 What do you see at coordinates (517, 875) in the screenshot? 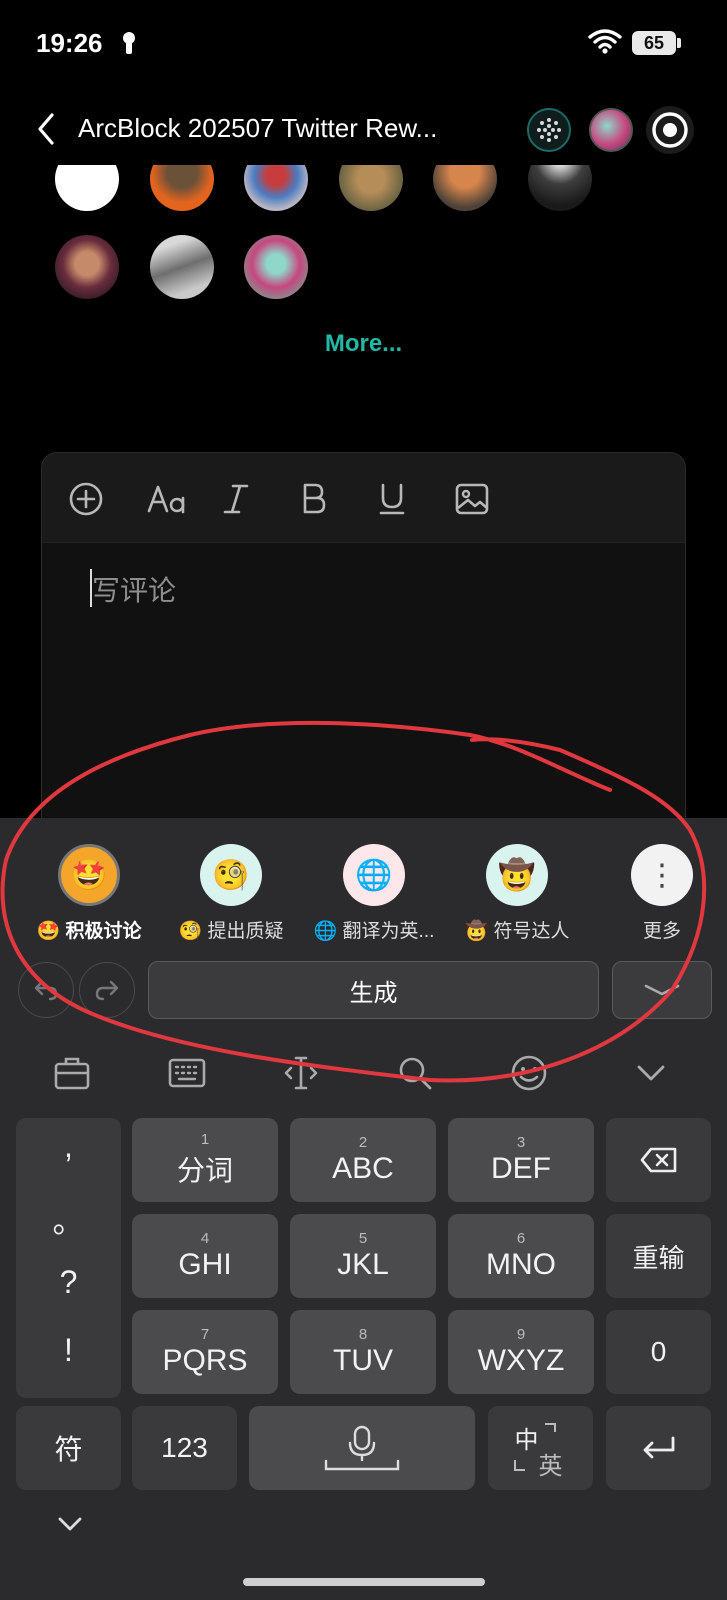
I see `cowboy-emoji-icon: 🤠` at bounding box center [517, 875].